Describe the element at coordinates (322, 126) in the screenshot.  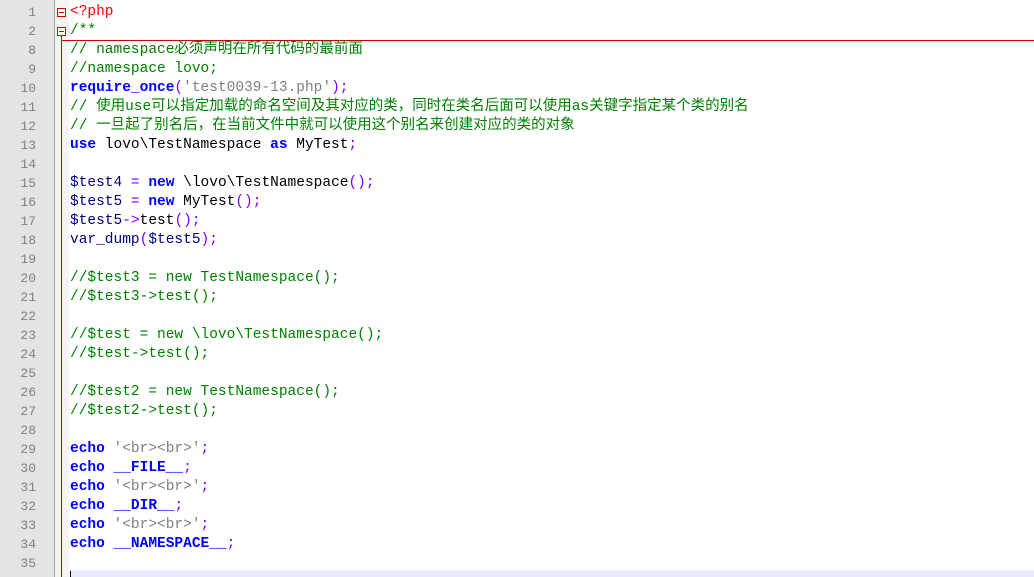
I see `code-line: // 一旦起了别名后，在当前文件中就可以使用这个别名来创建对应的类的对象` at that location.